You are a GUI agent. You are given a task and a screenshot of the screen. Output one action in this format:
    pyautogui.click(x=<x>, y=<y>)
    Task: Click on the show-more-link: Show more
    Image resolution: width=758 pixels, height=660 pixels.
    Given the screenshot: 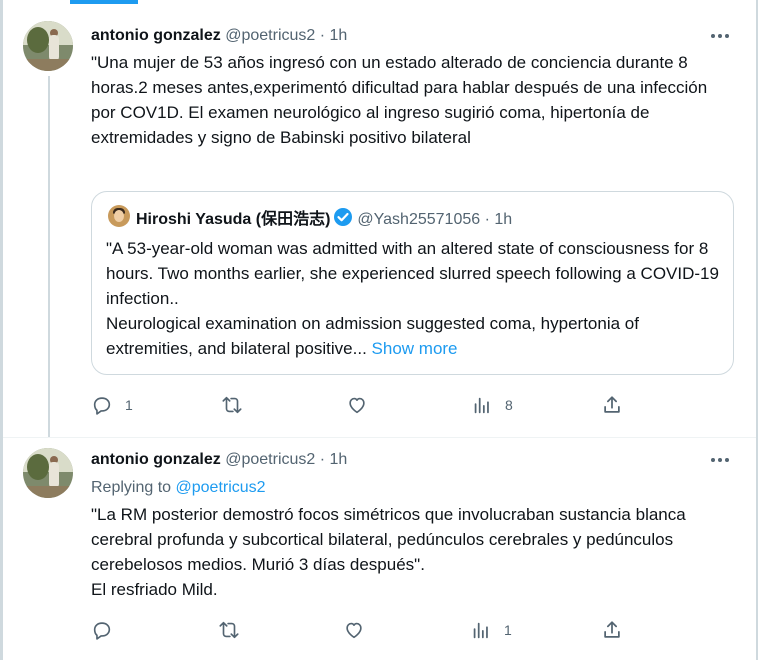 What is the action you would take?
    pyautogui.click(x=415, y=348)
    